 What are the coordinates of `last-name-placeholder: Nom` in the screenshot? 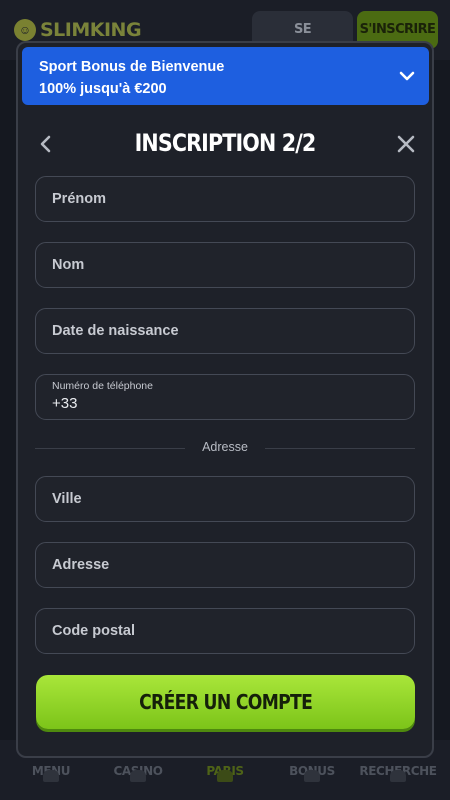 It's located at (68, 265).